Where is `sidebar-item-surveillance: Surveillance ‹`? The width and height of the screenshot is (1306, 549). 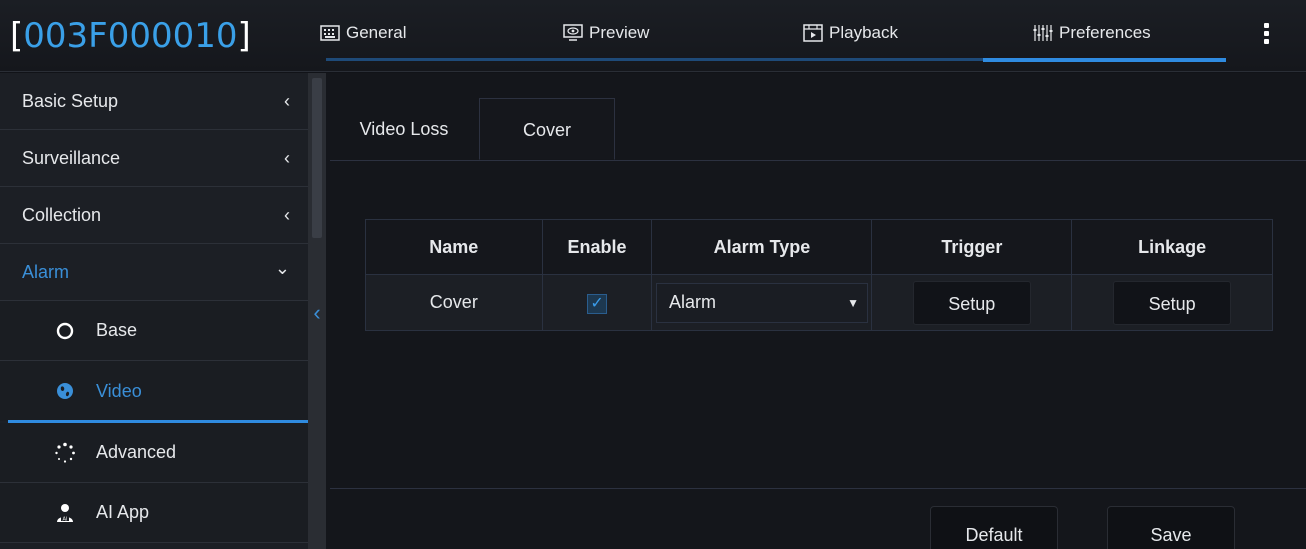 sidebar-item-surveillance: Surveillance ‹ is located at coordinates (154, 158).